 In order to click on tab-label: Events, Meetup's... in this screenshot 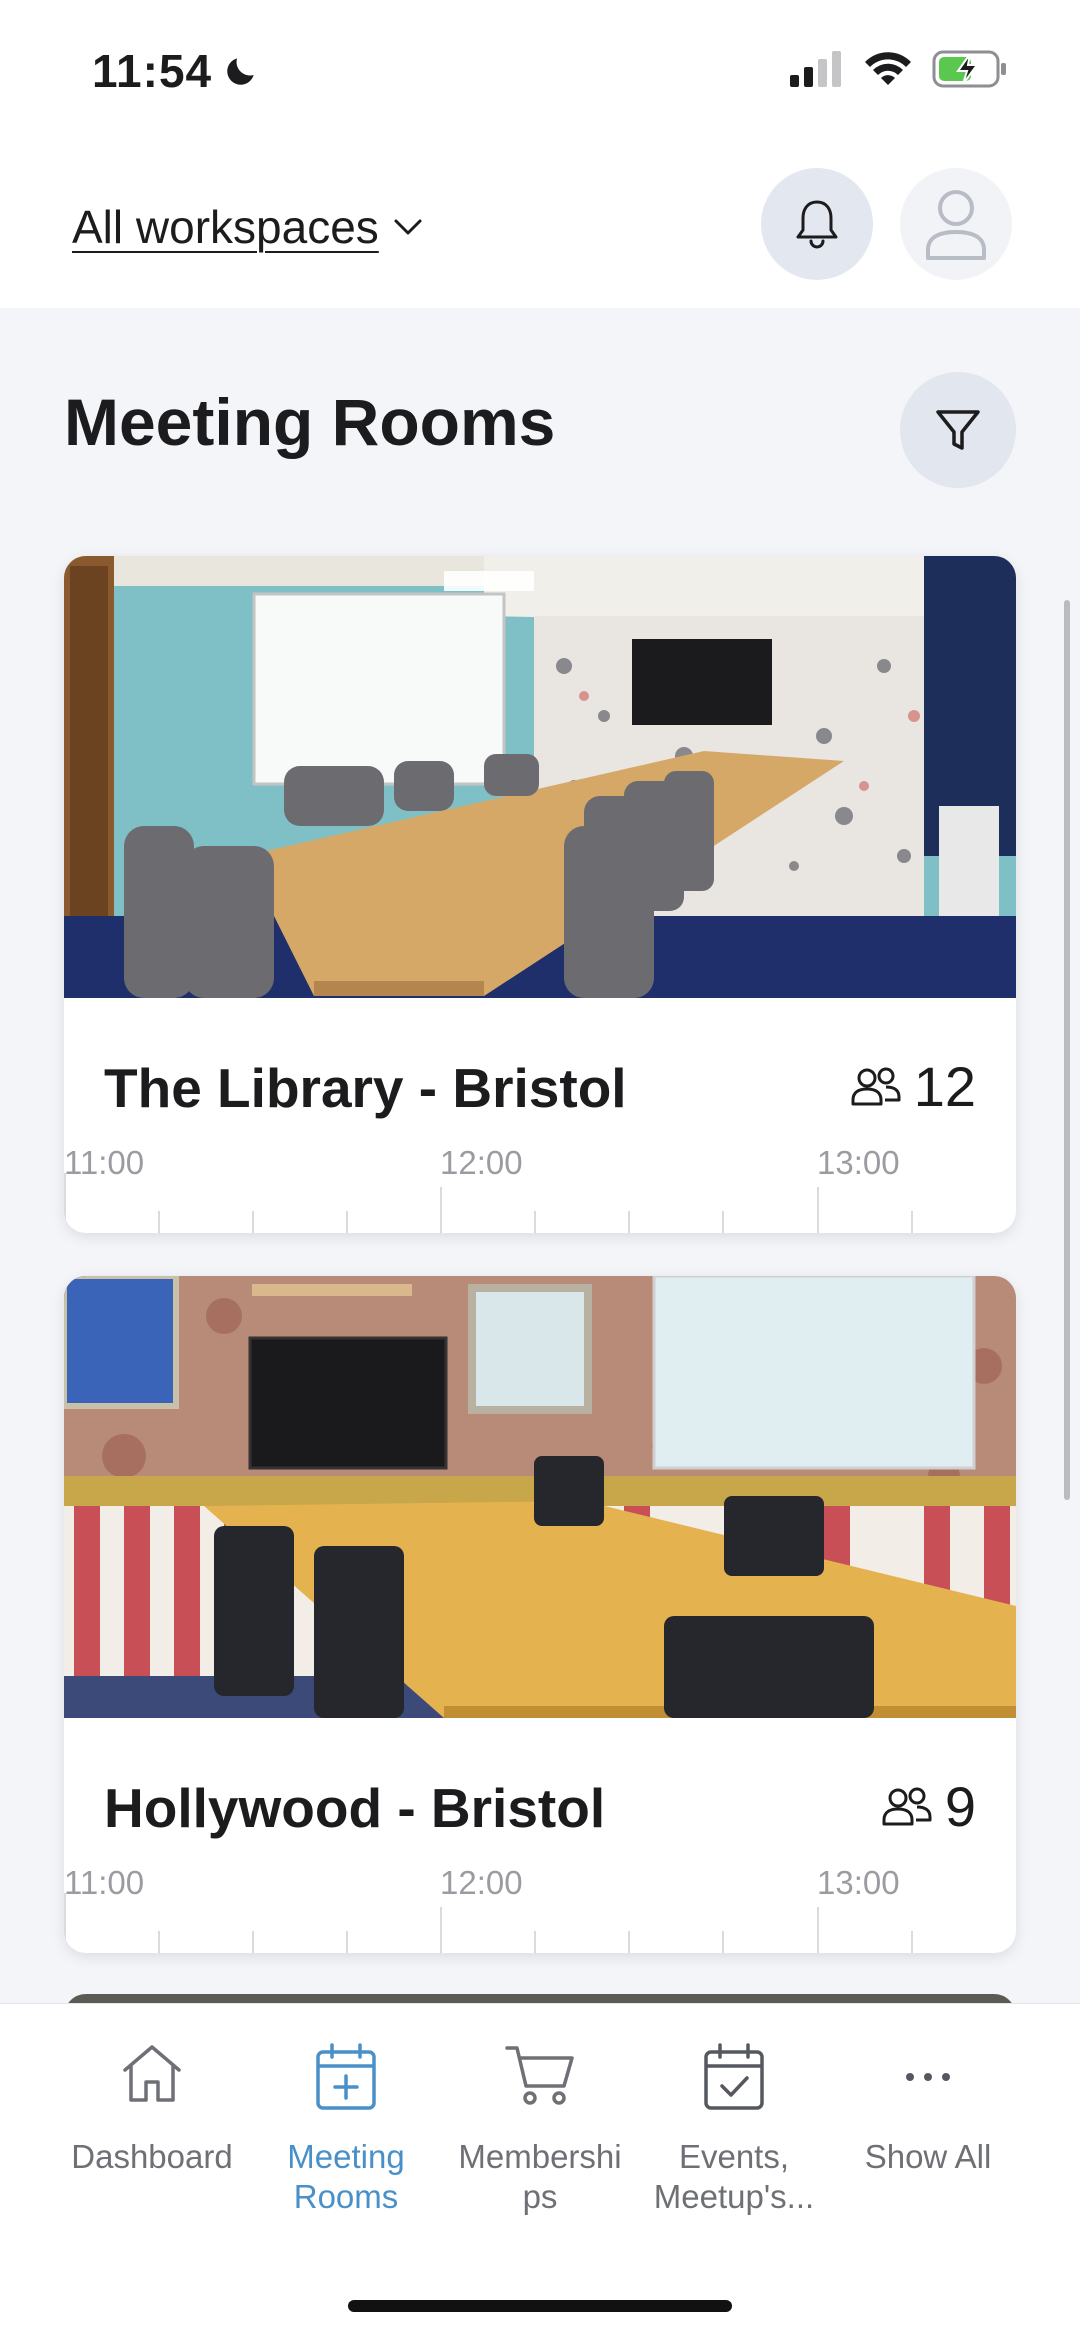, I will do `click(734, 2176)`.